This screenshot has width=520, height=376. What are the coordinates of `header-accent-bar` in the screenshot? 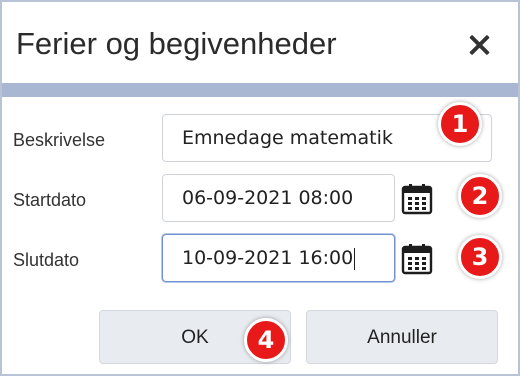 It's located at (260, 90).